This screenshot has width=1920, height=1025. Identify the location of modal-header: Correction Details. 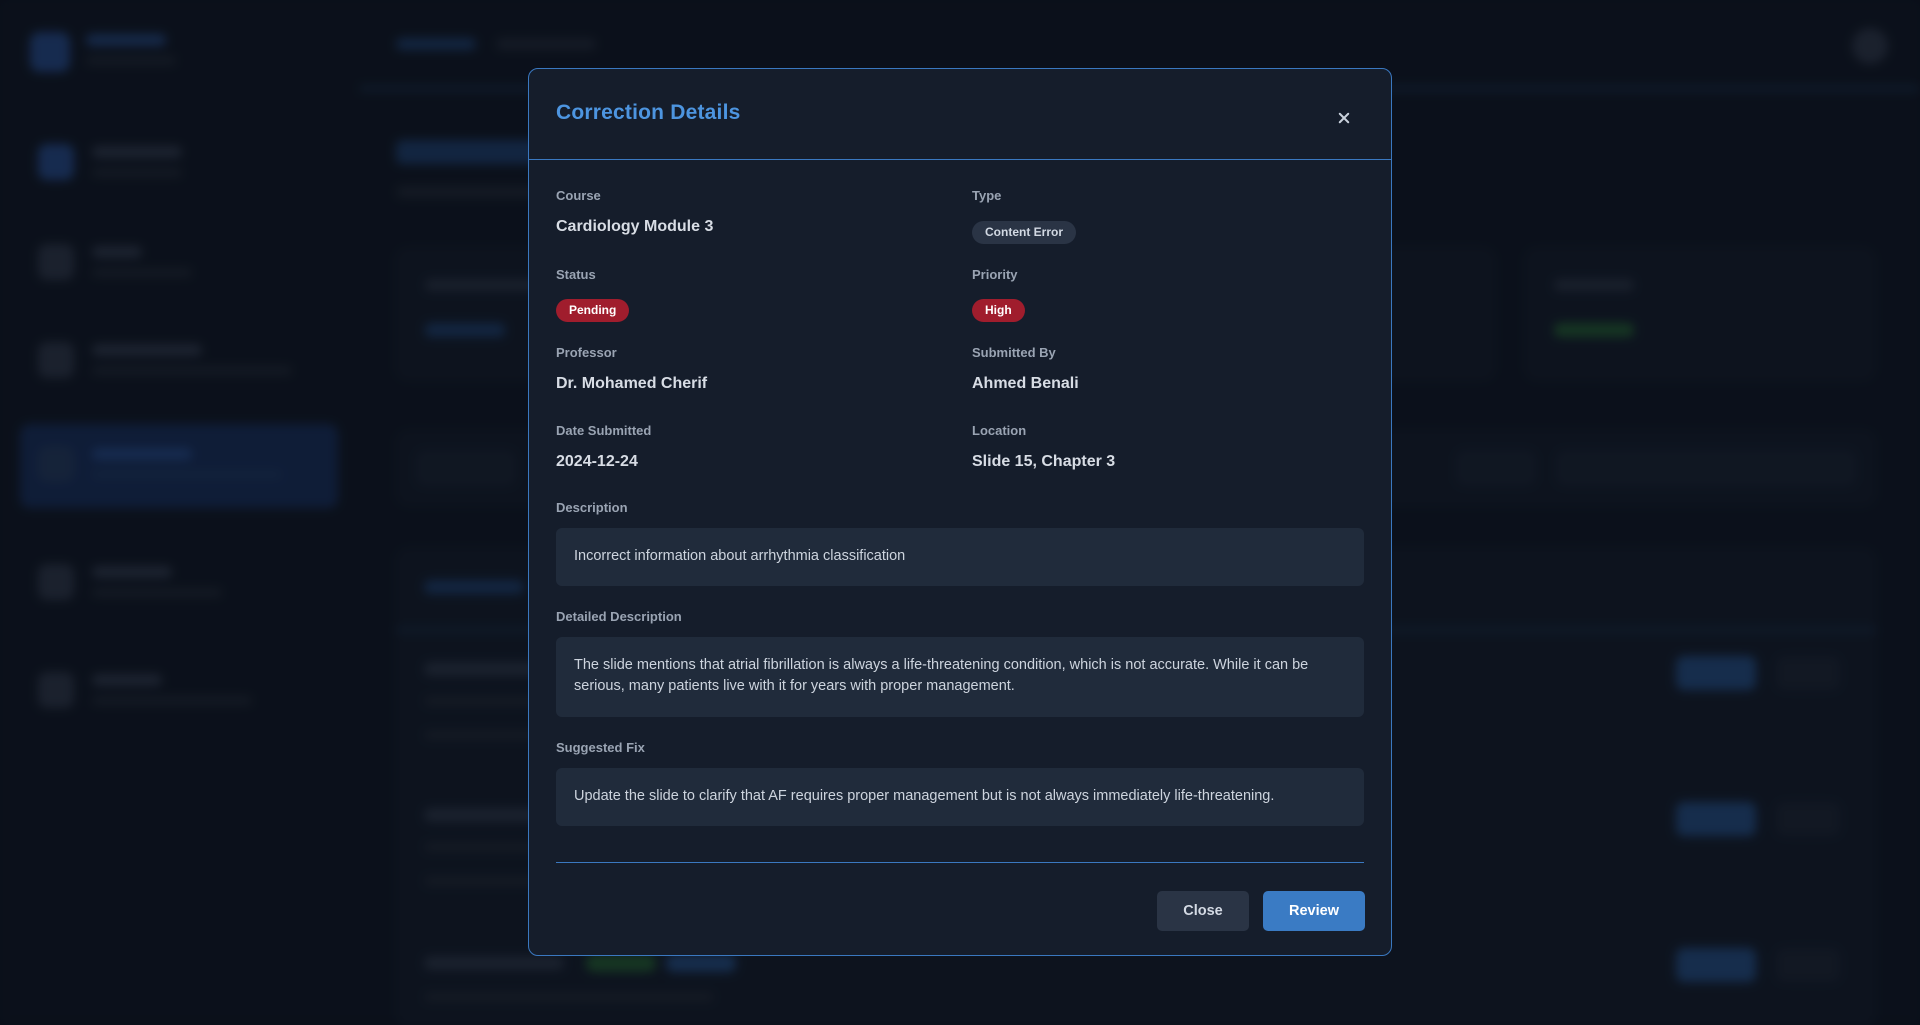
(960, 114).